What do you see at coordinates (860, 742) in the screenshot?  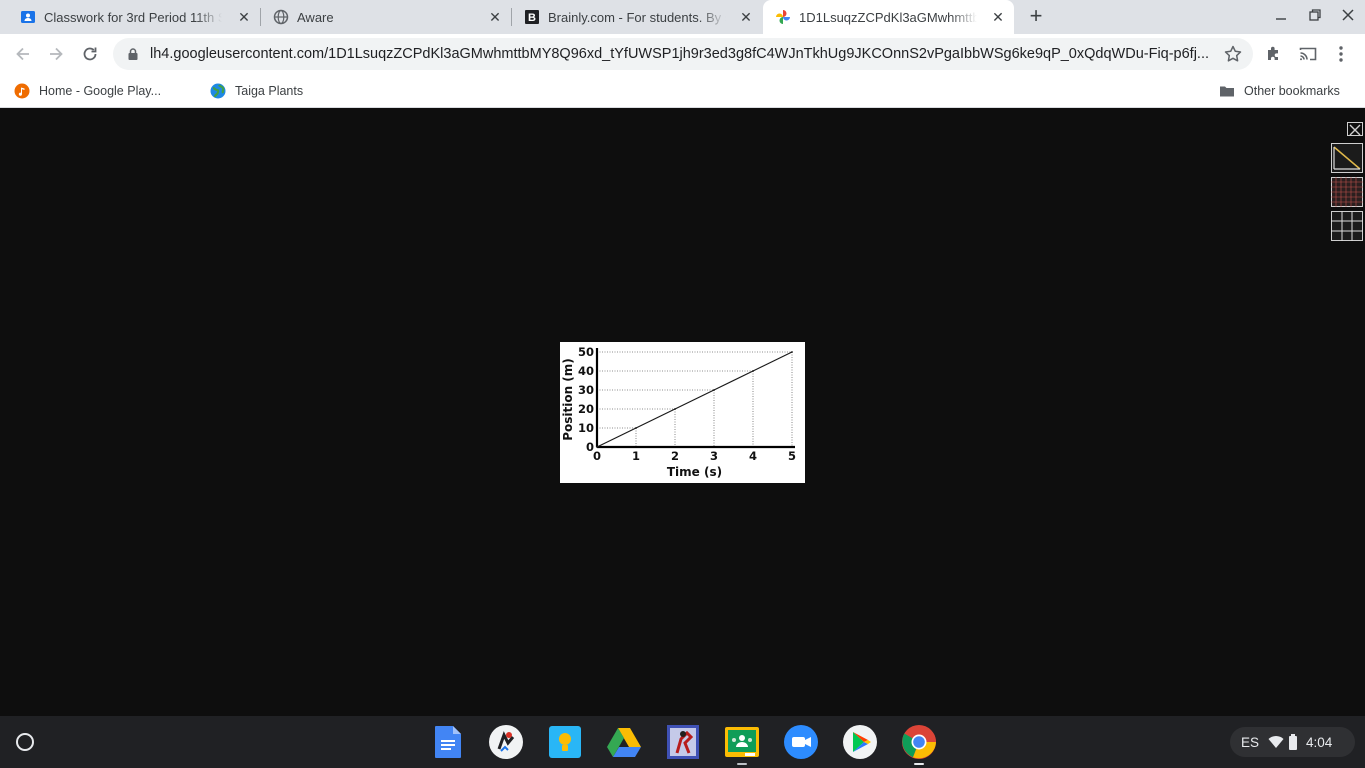 I see `google-play-store-icon` at bounding box center [860, 742].